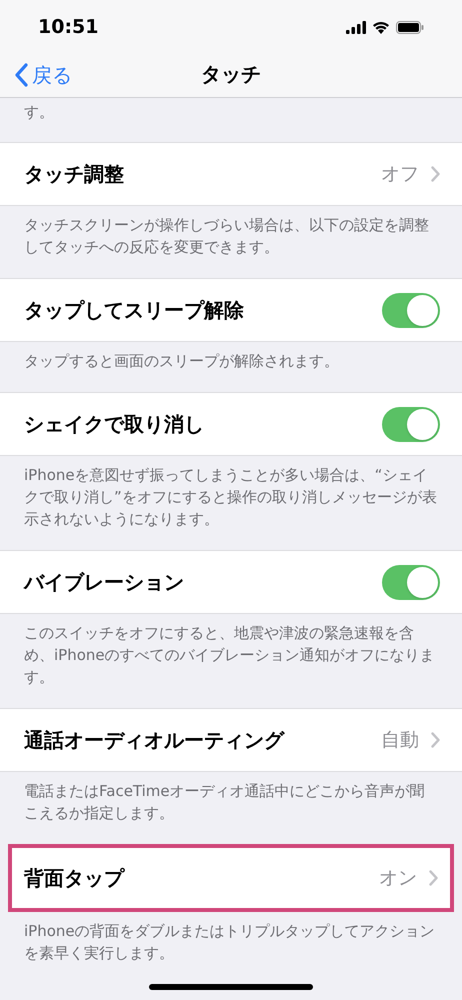  Describe the element at coordinates (43, 75) in the screenshot. I see `back-button: 戻る` at that location.